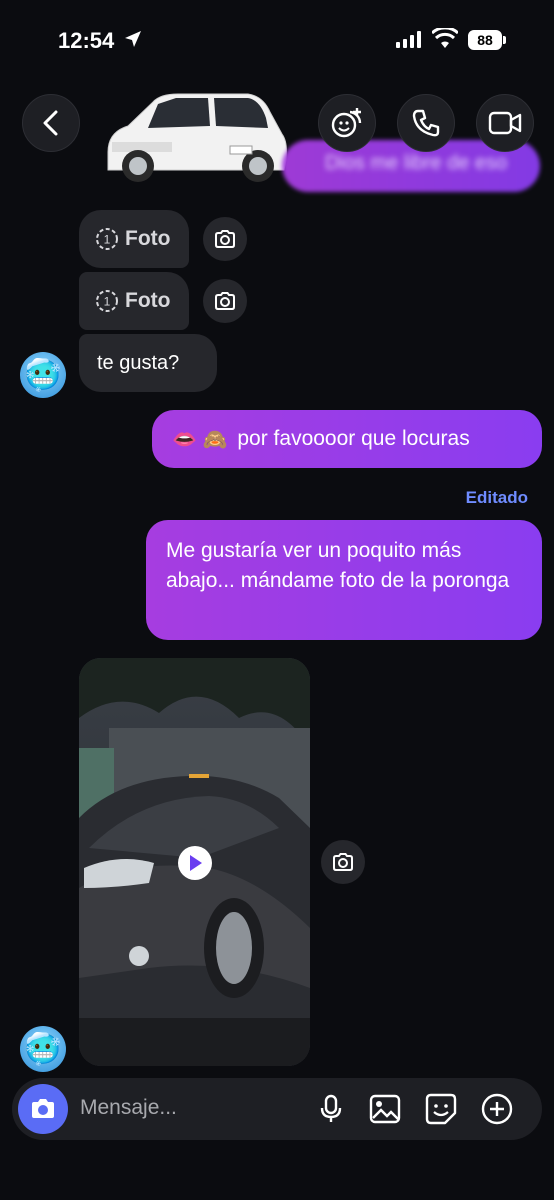  What do you see at coordinates (408, 39) in the screenshot?
I see `signal-icon` at bounding box center [408, 39].